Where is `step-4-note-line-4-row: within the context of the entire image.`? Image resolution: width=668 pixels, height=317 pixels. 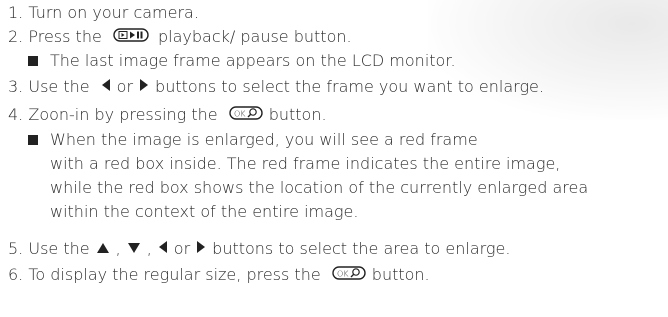
step-4-note-line-4-row: within the context of the entire image. is located at coordinates (204, 212).